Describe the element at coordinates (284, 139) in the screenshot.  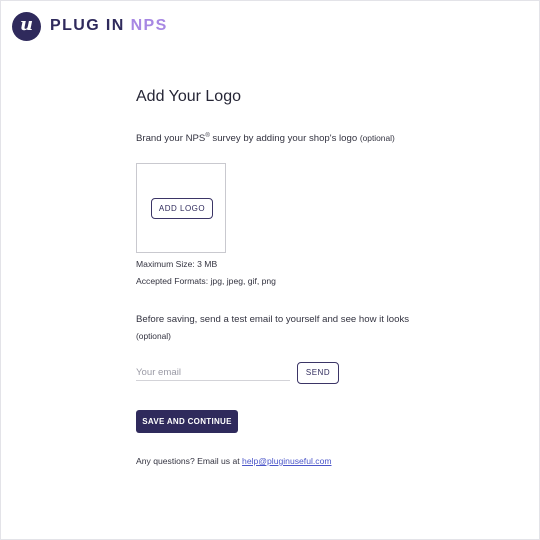
I see `intro-suffix: survey by adding your shop's logo` at that location.